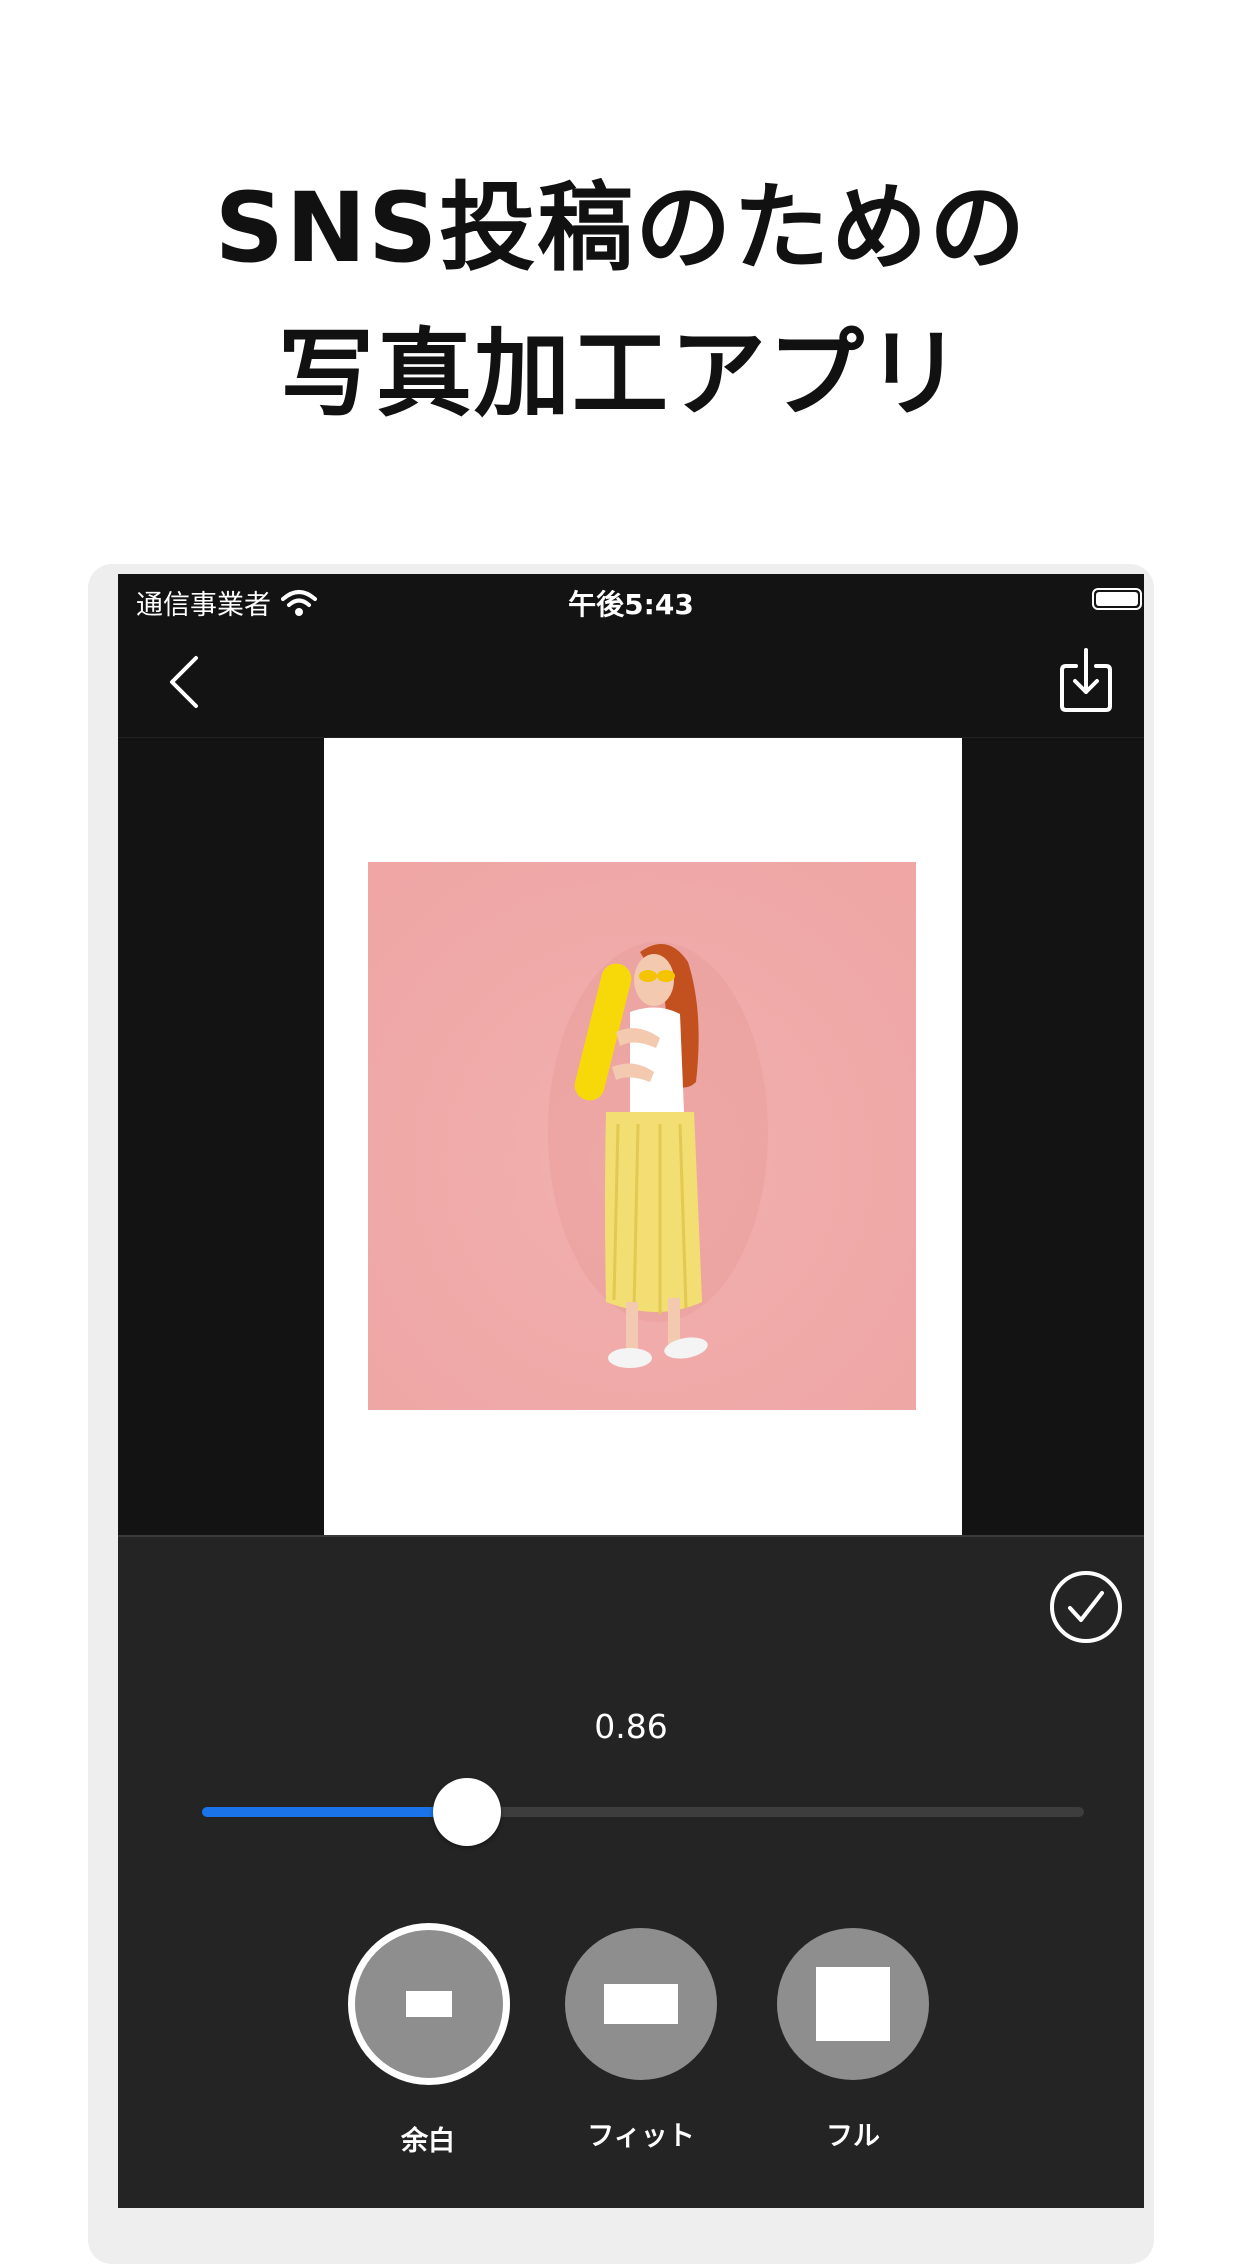 The image size is (1242, 2264). What do you see at coordinates (641, 2136) in the screenshot?
I see `mode-fit-label: フィット` at bounding box center [641, 2136].